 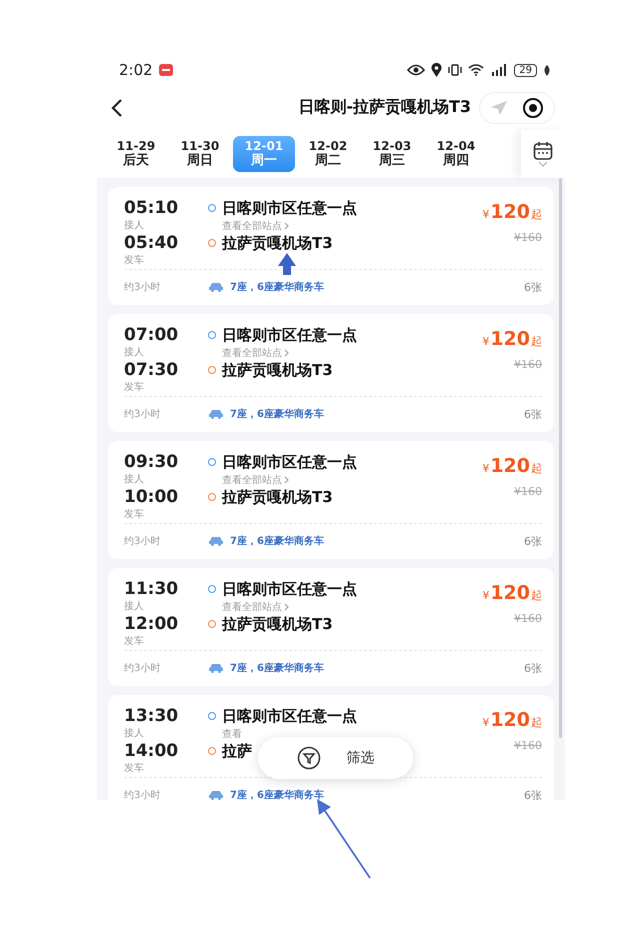 I want to click on trip-card: 11:30 接人 12:00 发车 日喀则市区任意一点 查看全部站点 拉萨贡嘎机场T3 ¥120 起 ¥160 约3小时 7座，6座豪华商务车 6张, so click(x=331, y=627).